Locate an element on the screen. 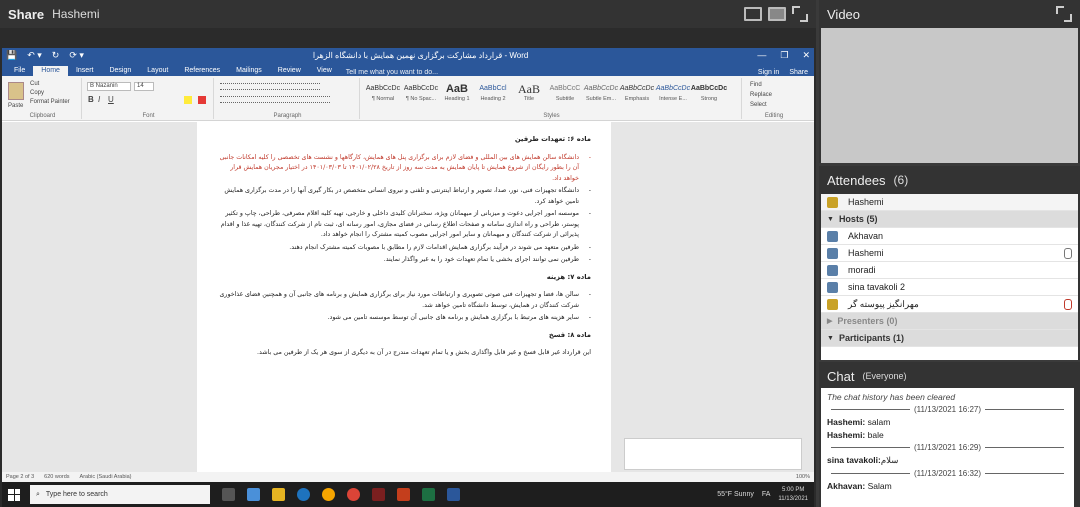 This screenshot has width=1080, height=507. task-view-icon is located at coordinates (228, 494).